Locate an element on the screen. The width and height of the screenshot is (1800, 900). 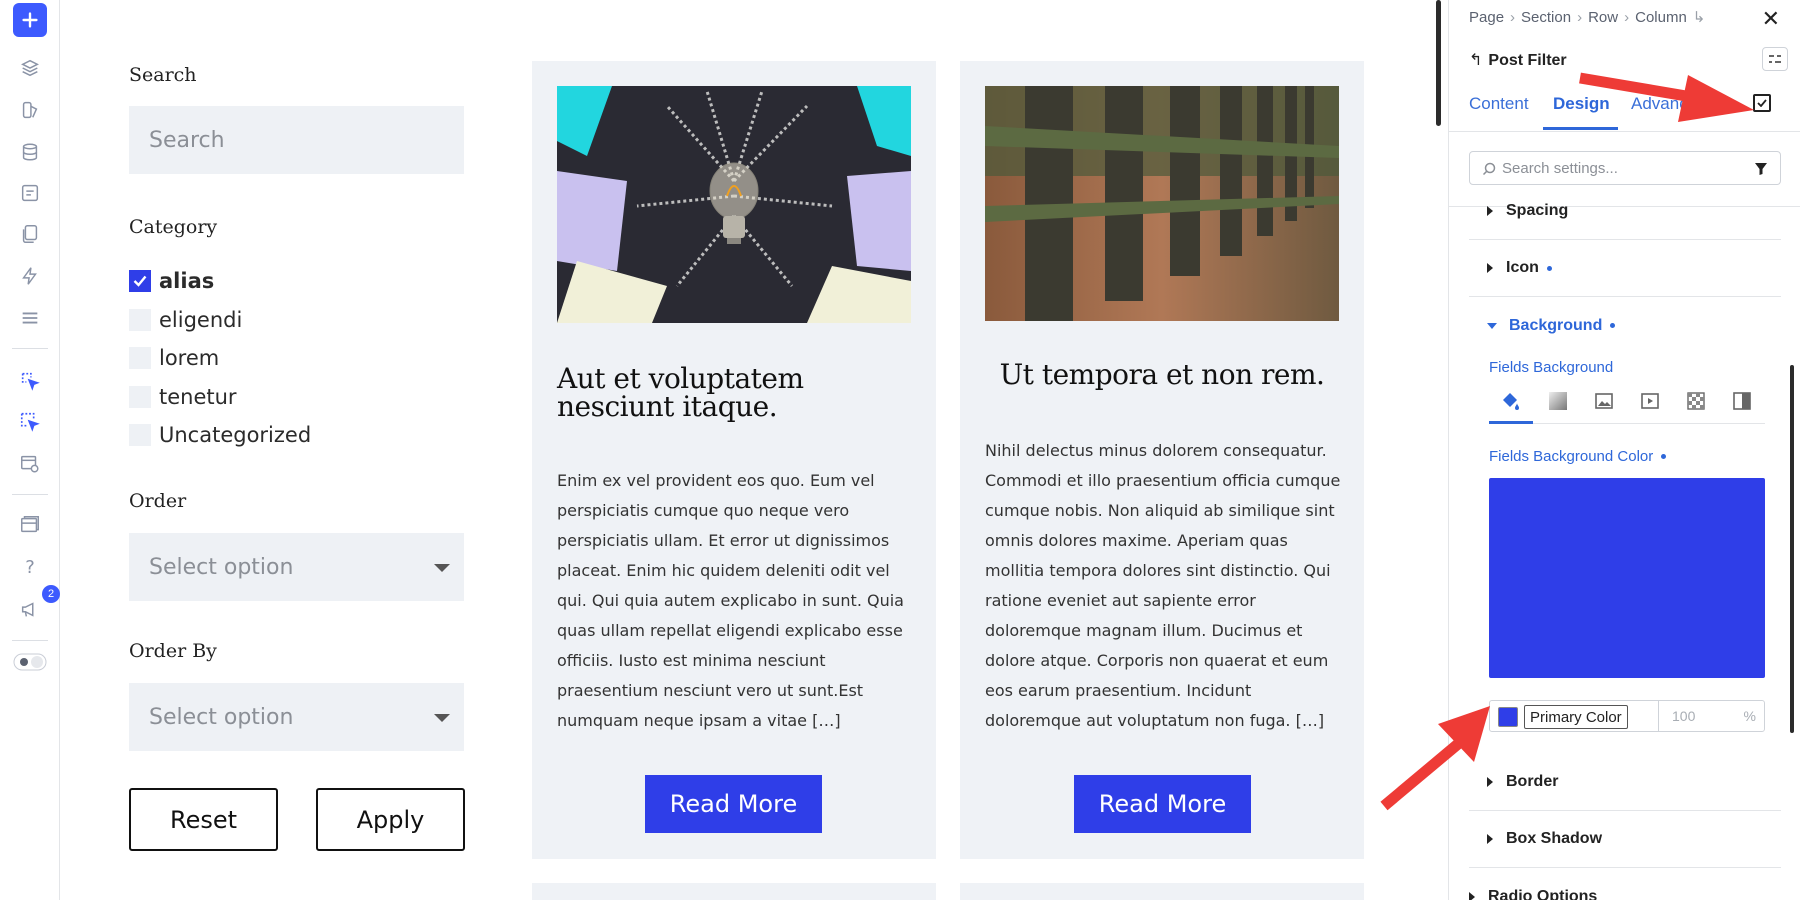
post-thumbnail-fence is located at coordinates (1162, 203).